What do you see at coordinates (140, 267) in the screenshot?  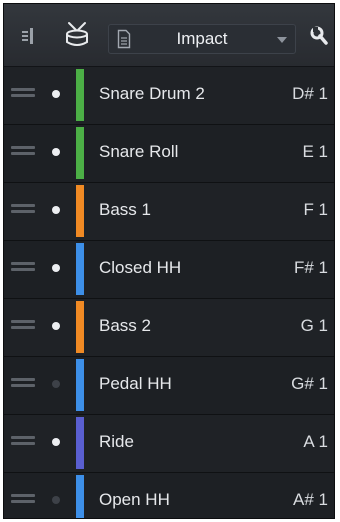 I see `pad-name: Closed HH` at bounding box center [140, 267].